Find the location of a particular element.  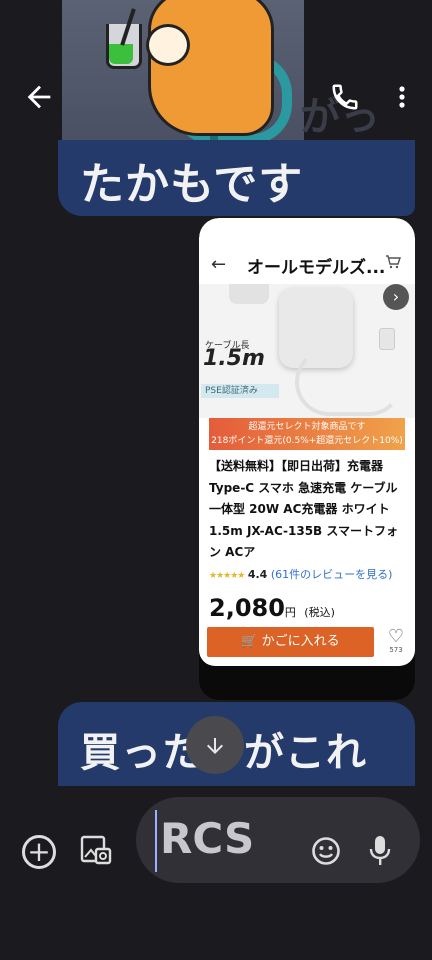

product-image: › ケーブル長 1.5m PSE認証済み is located at coordinates (307, 351).